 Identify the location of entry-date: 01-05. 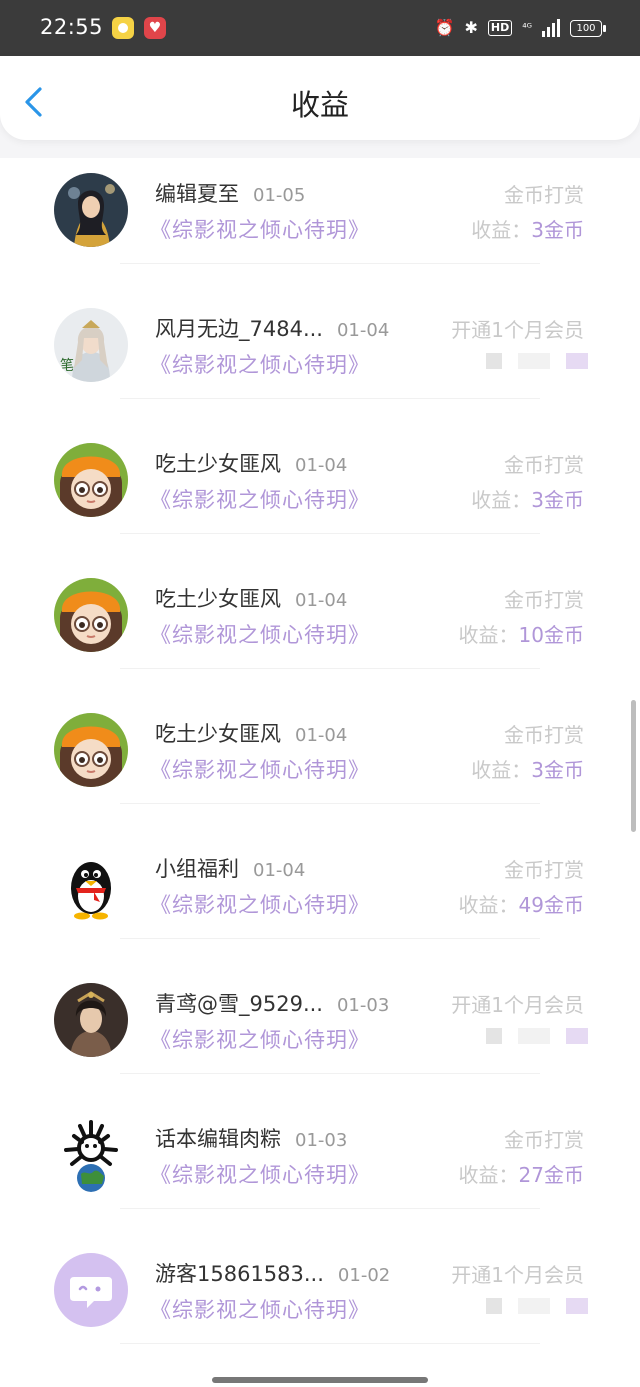
(279, 195).